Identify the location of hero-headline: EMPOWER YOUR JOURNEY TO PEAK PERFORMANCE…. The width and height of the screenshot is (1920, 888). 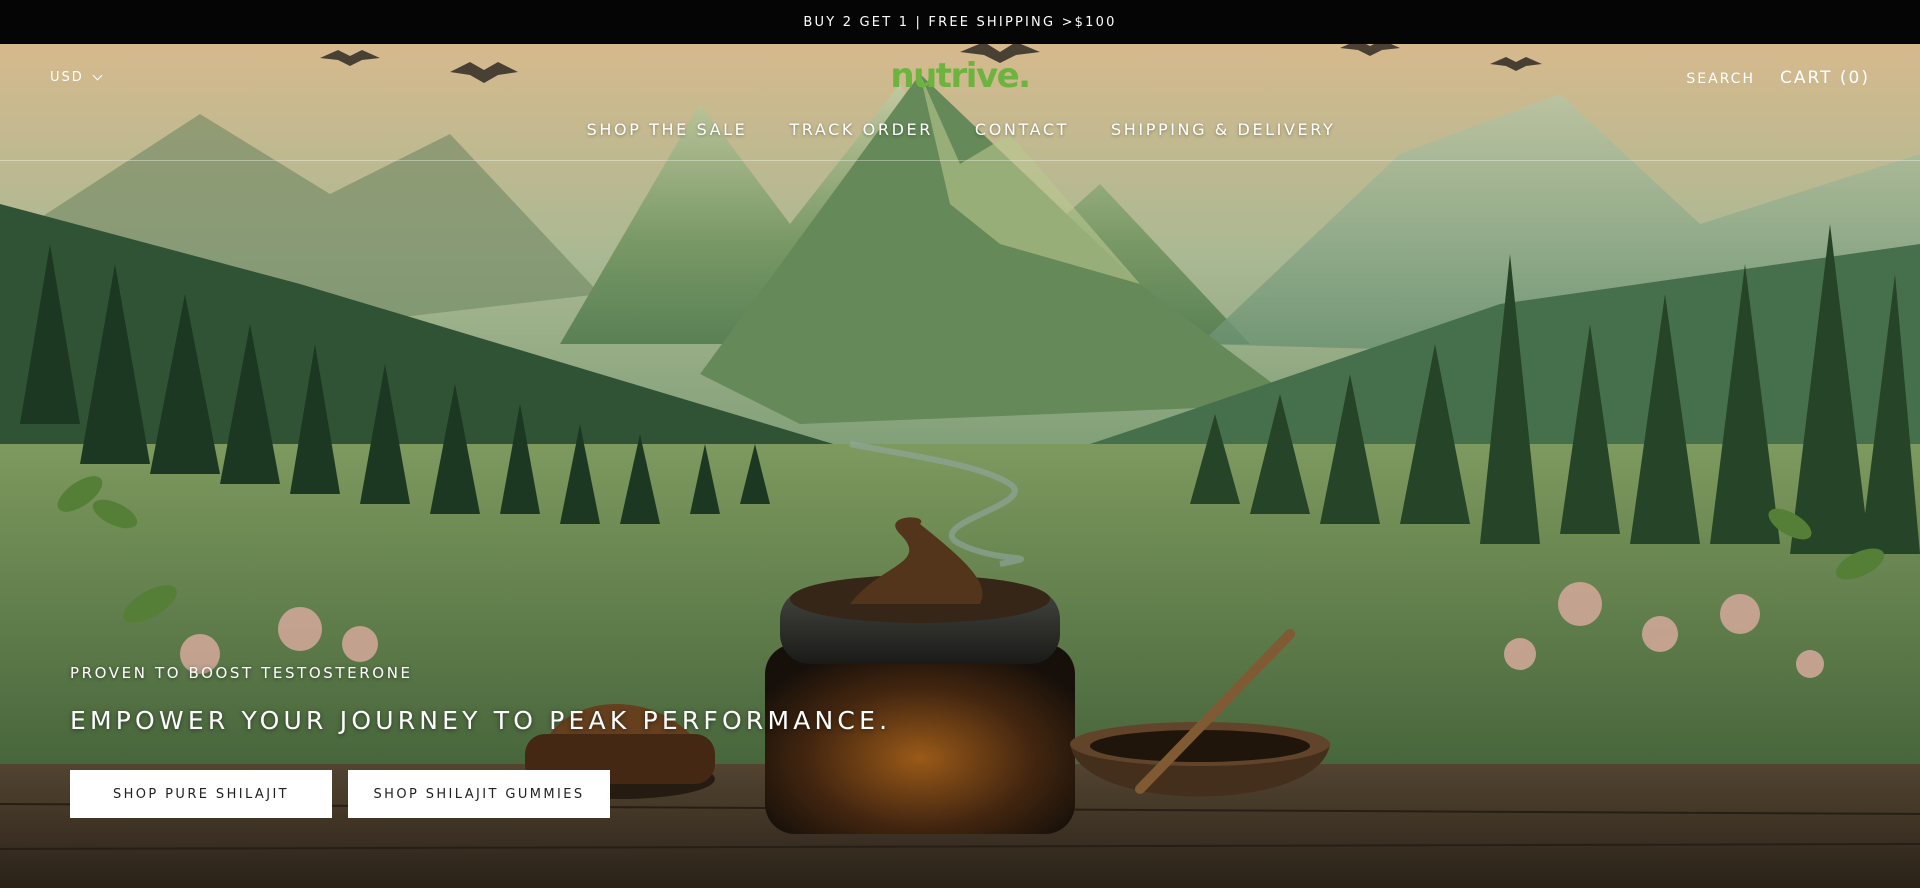
(481, 720).